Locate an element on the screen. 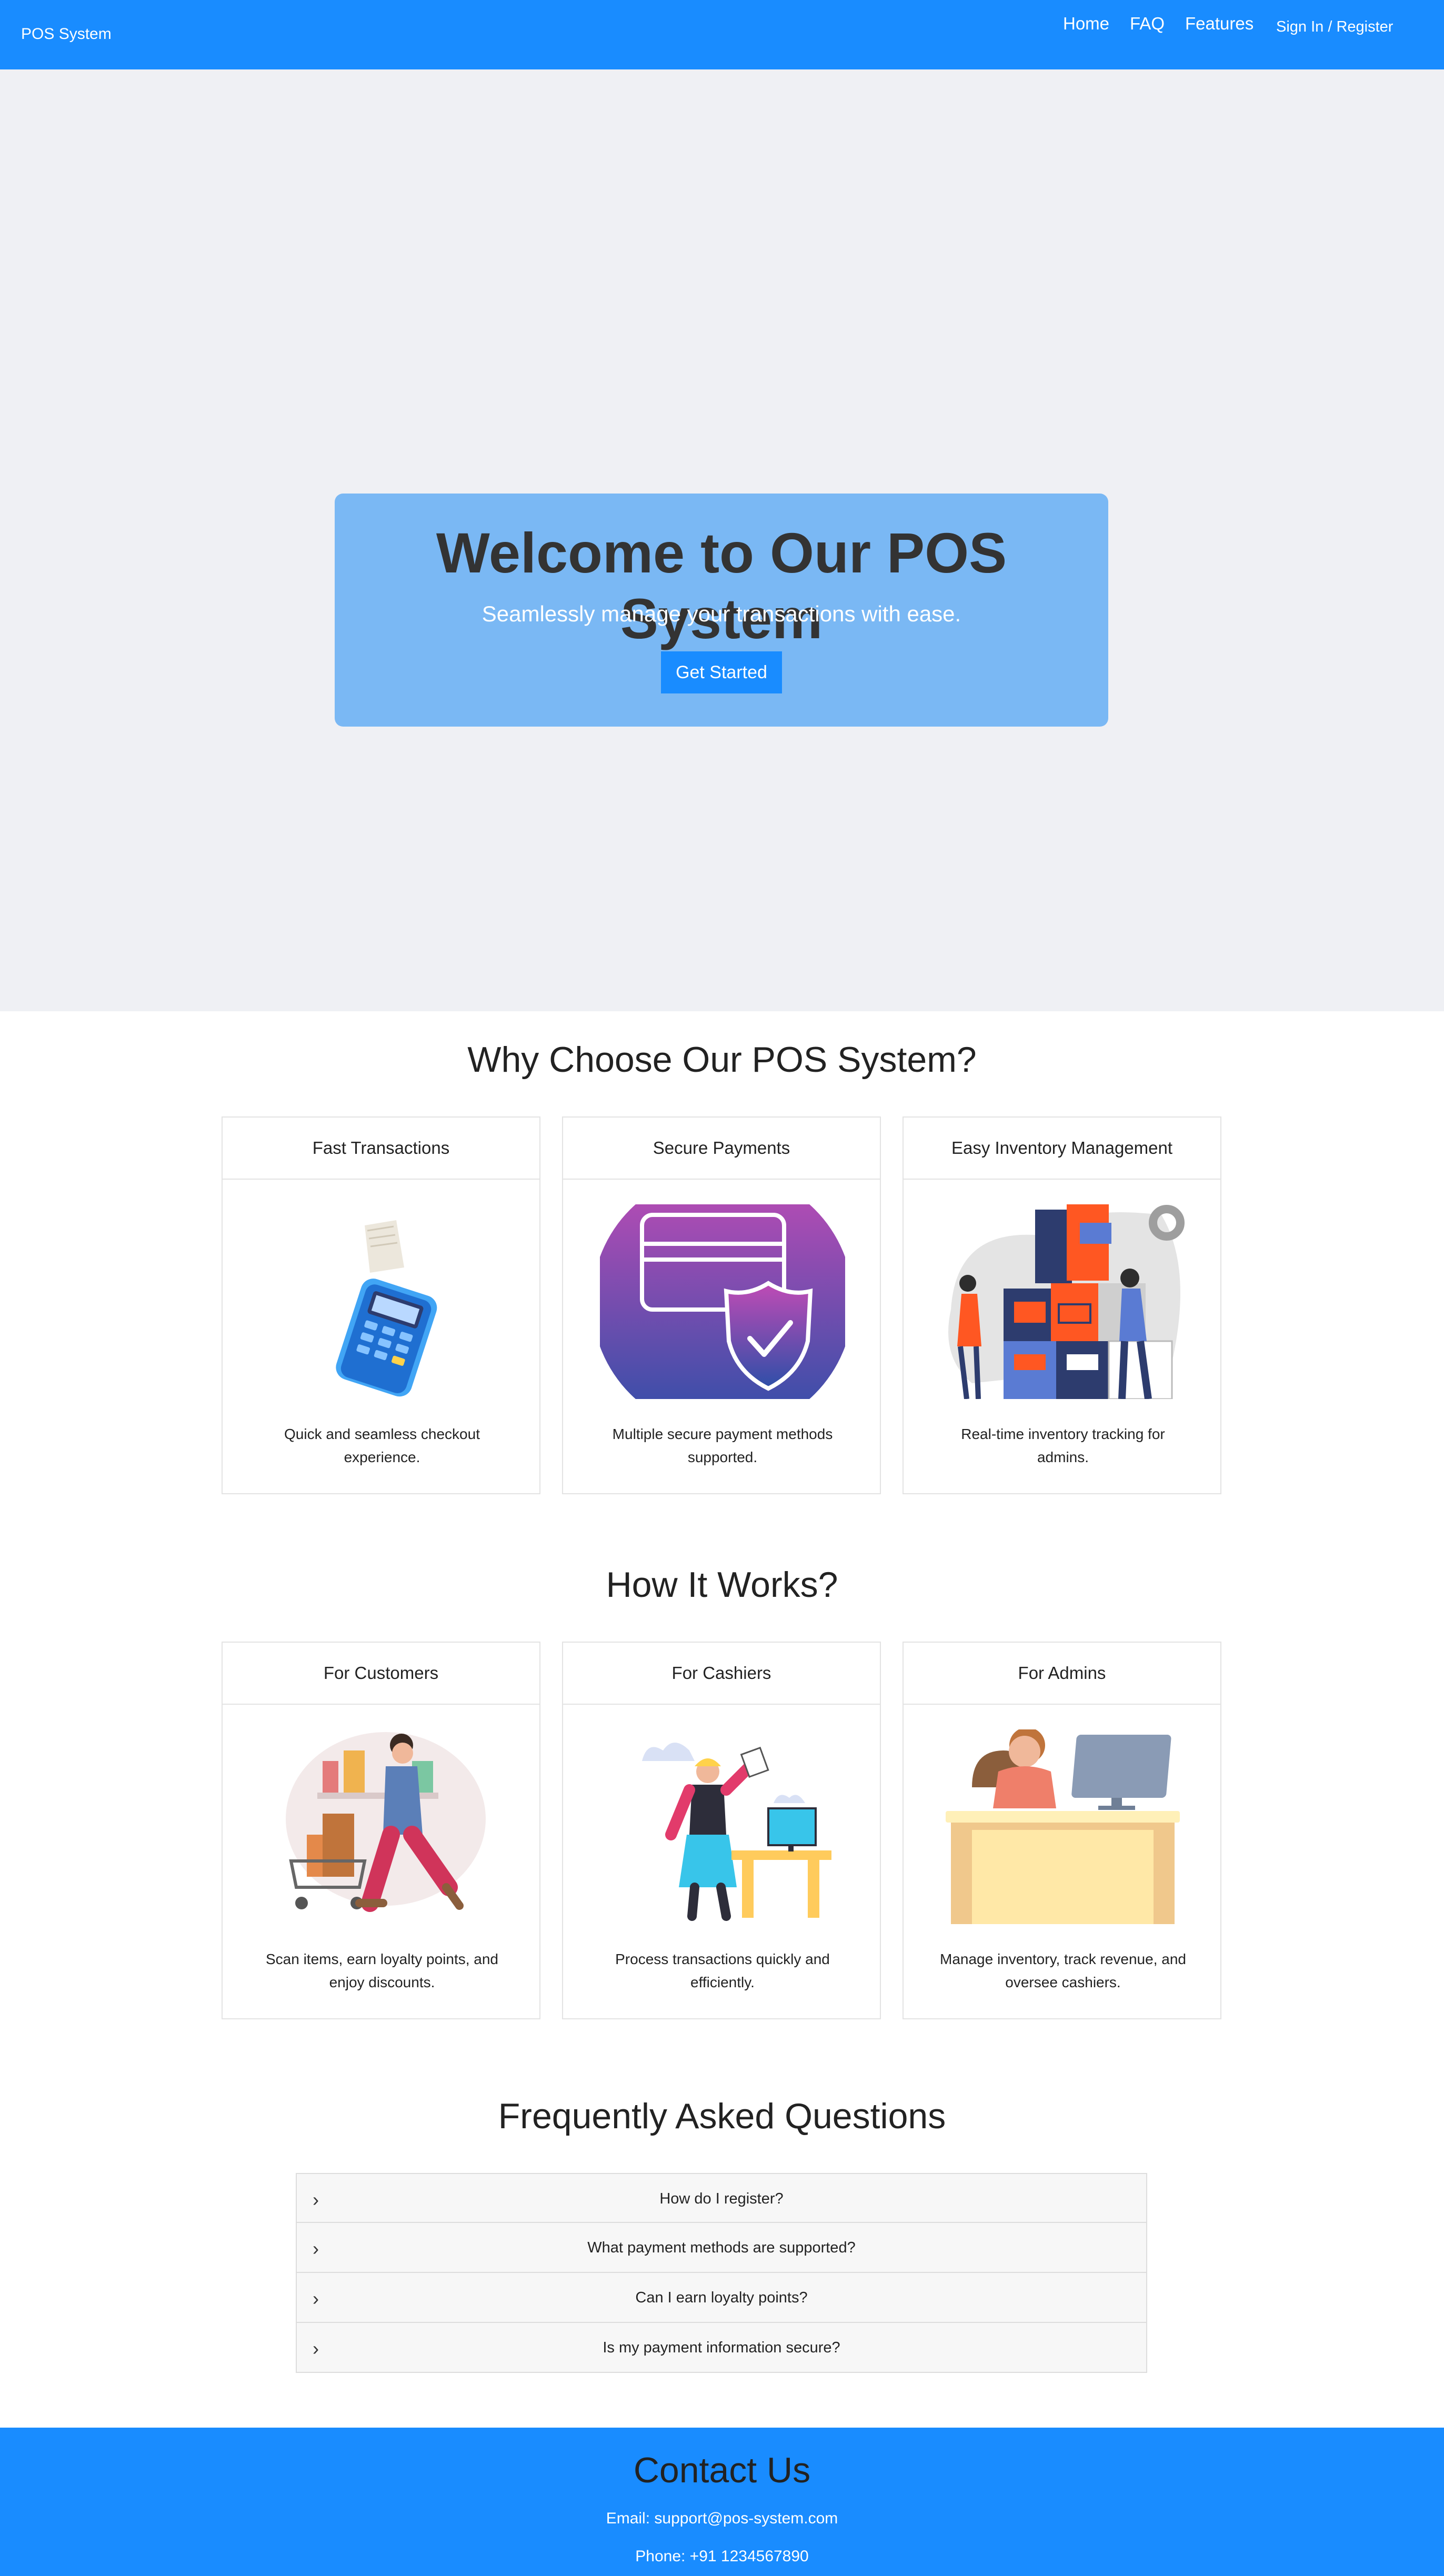  faq-question: How do I register? is located at coordinates (721, 2199).